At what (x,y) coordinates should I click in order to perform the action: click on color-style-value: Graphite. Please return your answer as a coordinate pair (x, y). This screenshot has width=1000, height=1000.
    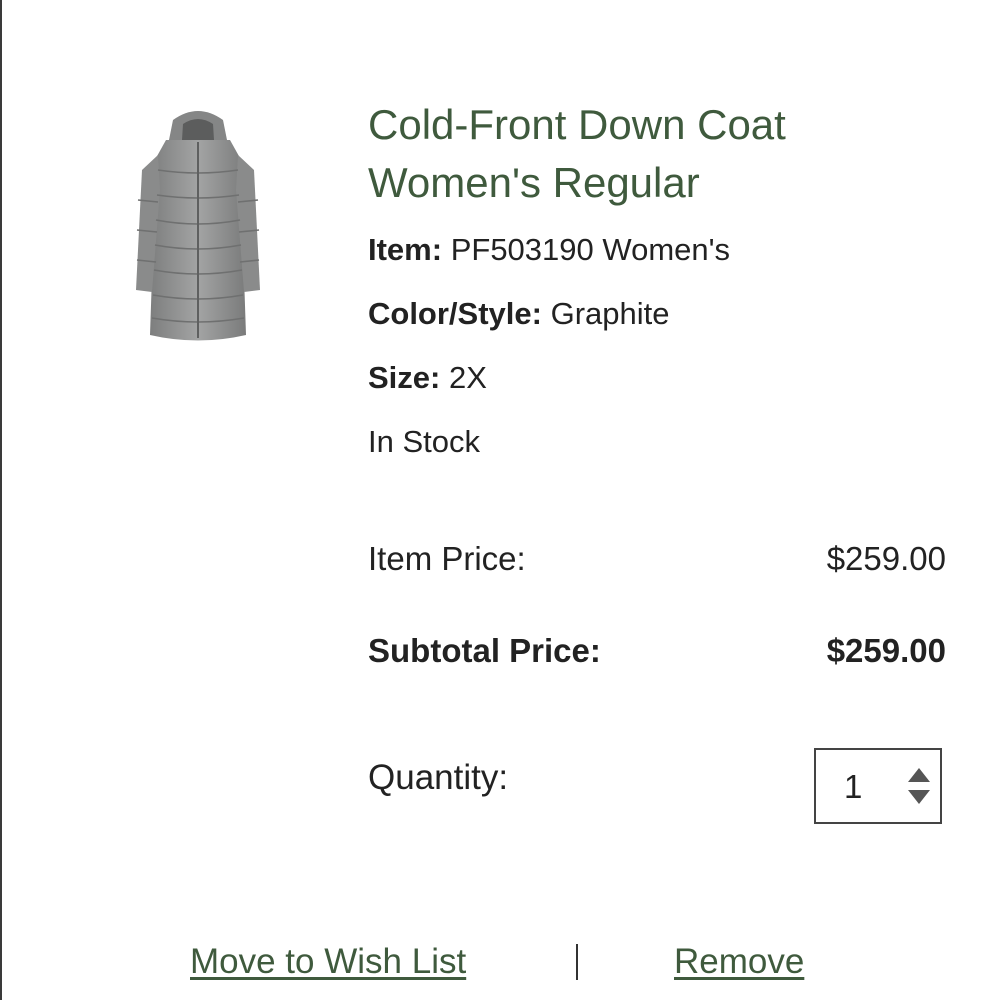
    Looking at the image, I should click on (610, 313).